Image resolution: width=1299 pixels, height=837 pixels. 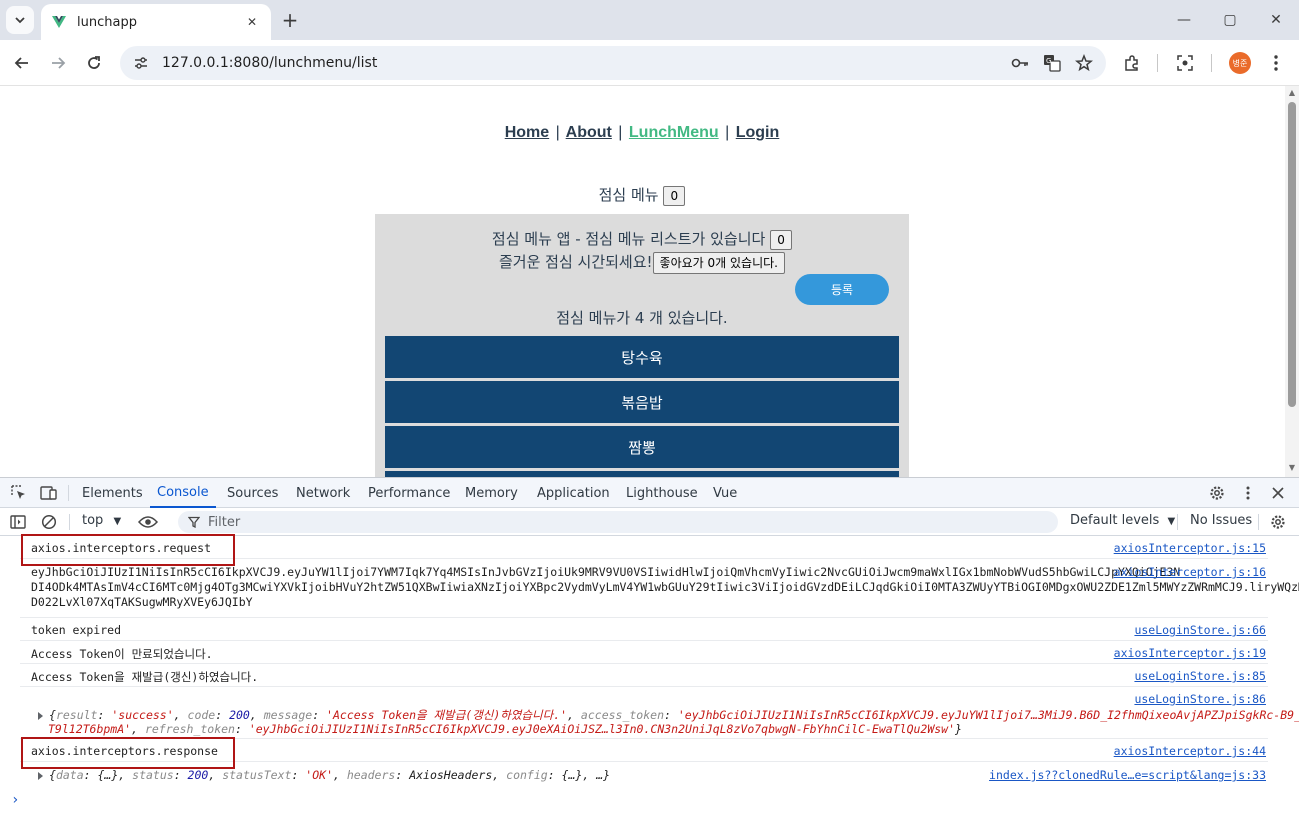 I want to click on menu-item: 탕수육, so click(x=642, y=357).